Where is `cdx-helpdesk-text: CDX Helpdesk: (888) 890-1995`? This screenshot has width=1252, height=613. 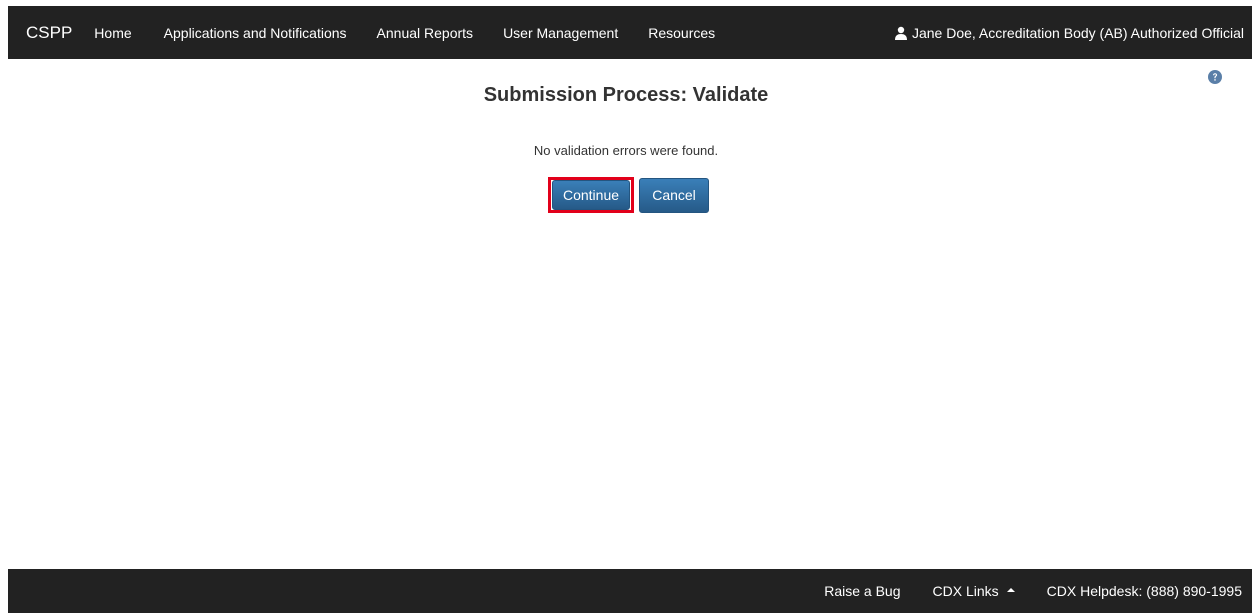 cdx-helpdesk-text: CDX Helpdesk: (888) 890-1995 is located at coordinates (1144, 591).